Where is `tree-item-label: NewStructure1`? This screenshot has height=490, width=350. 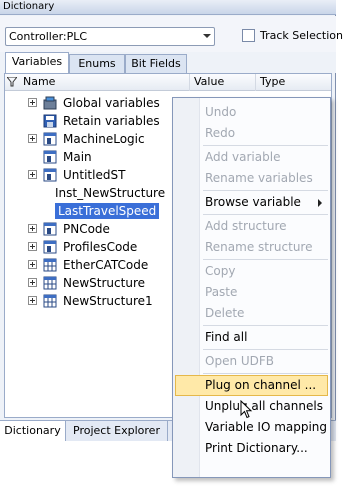 tree-item-label: NewStructure1 is located at coordinates (108, 301).